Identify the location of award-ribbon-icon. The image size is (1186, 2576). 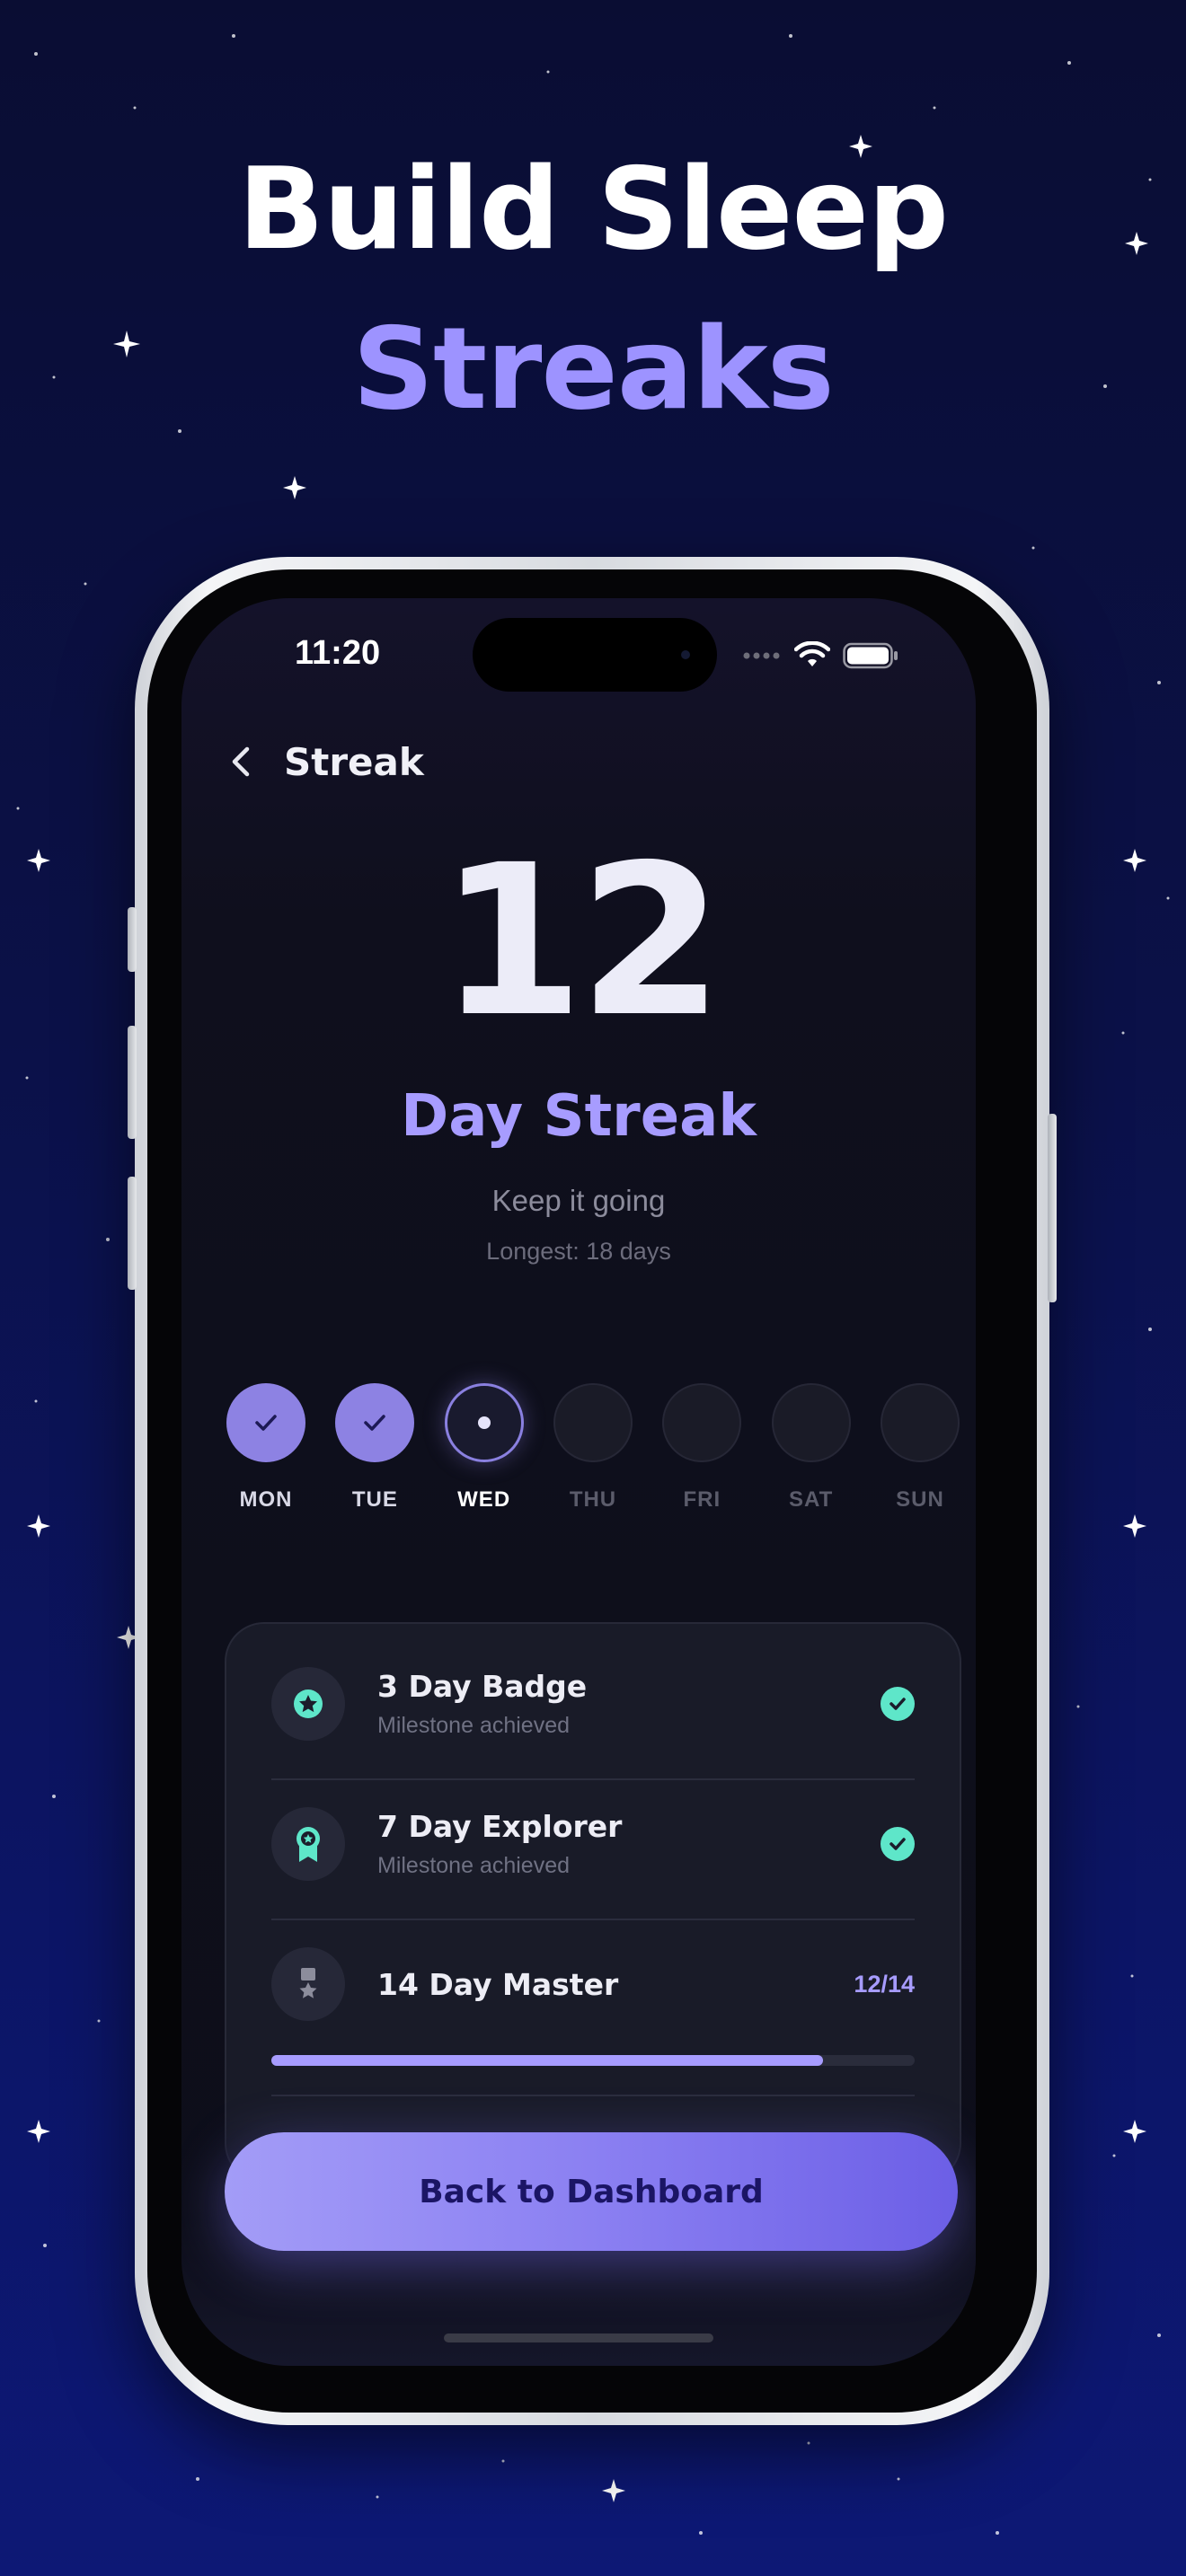
(308, 1844).